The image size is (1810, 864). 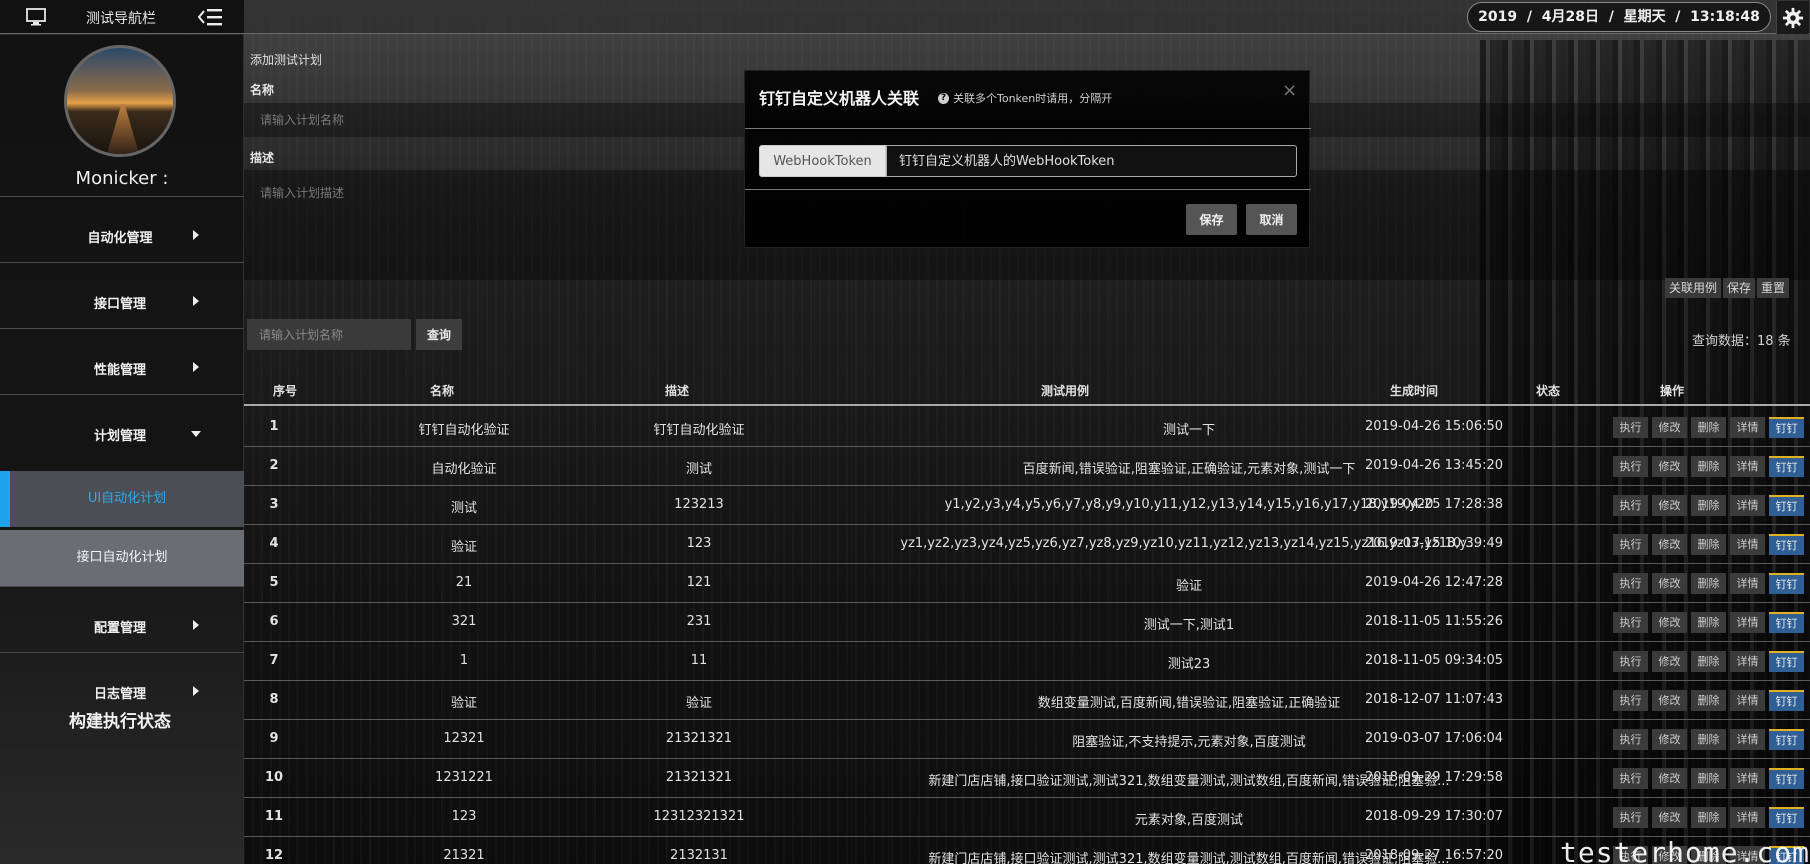 I want to click on sidebar-subitem-ui-plan: UI自动化计划, so click(x=122, y=499).